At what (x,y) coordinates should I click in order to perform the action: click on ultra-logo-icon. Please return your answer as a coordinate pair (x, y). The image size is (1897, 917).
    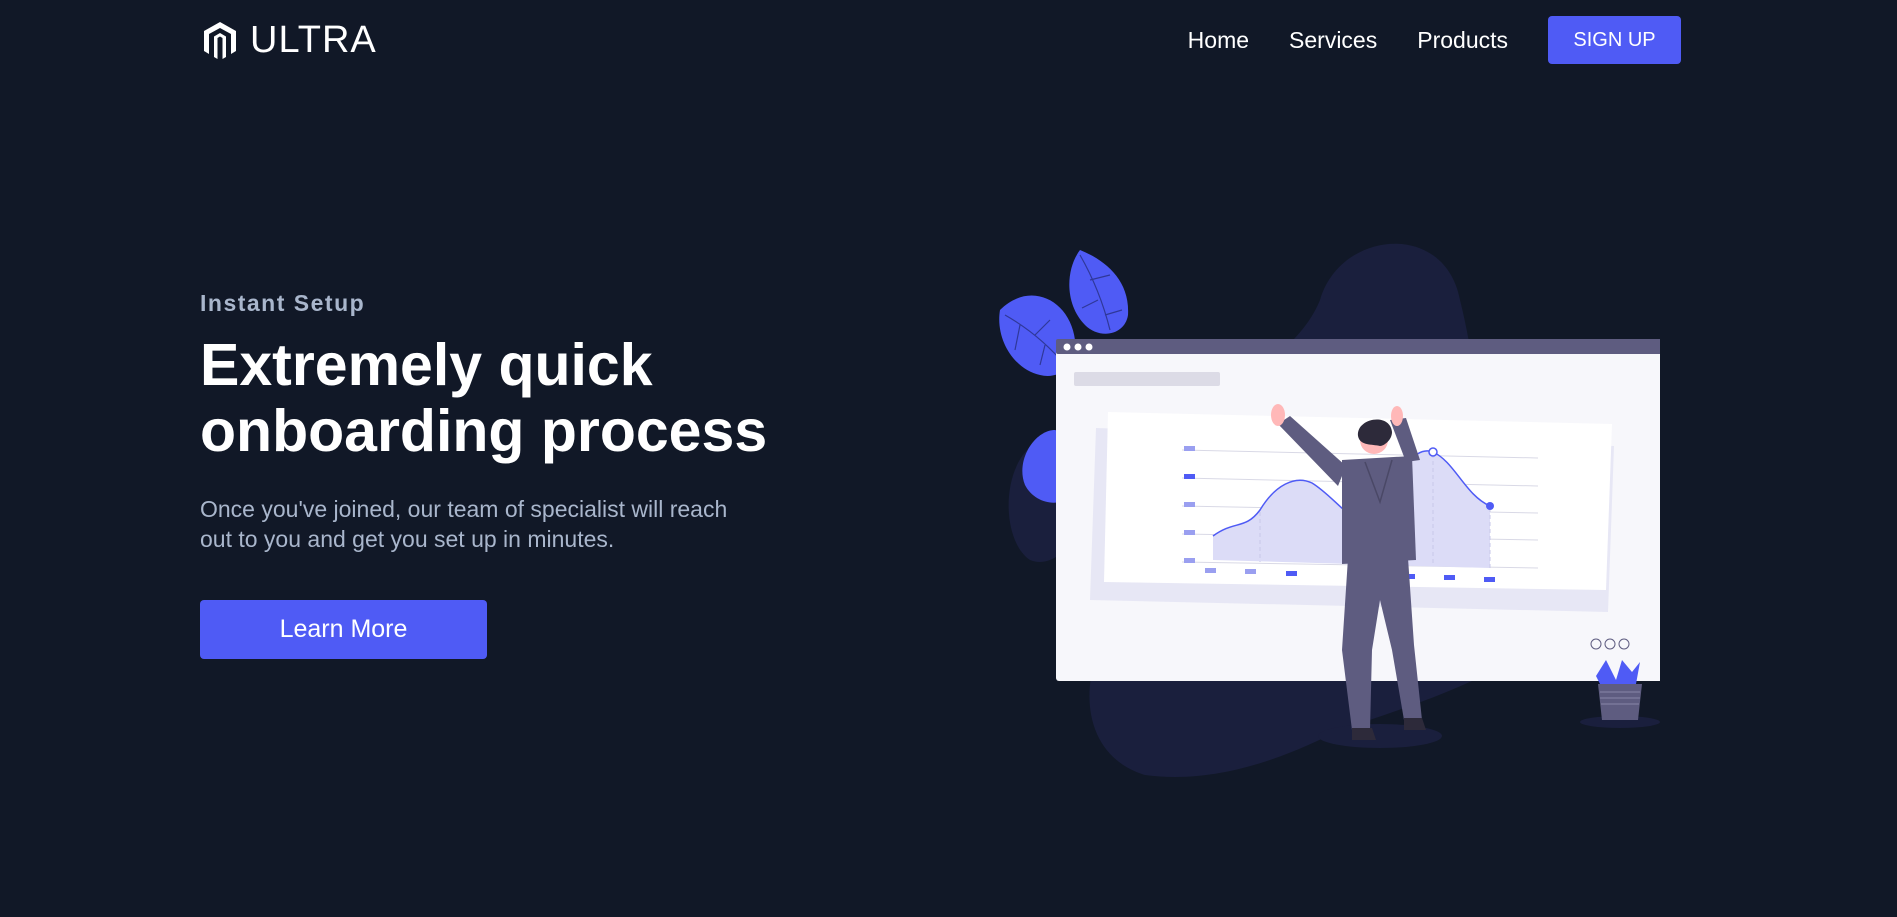
    Looking at the image, I should click on (220, 40).